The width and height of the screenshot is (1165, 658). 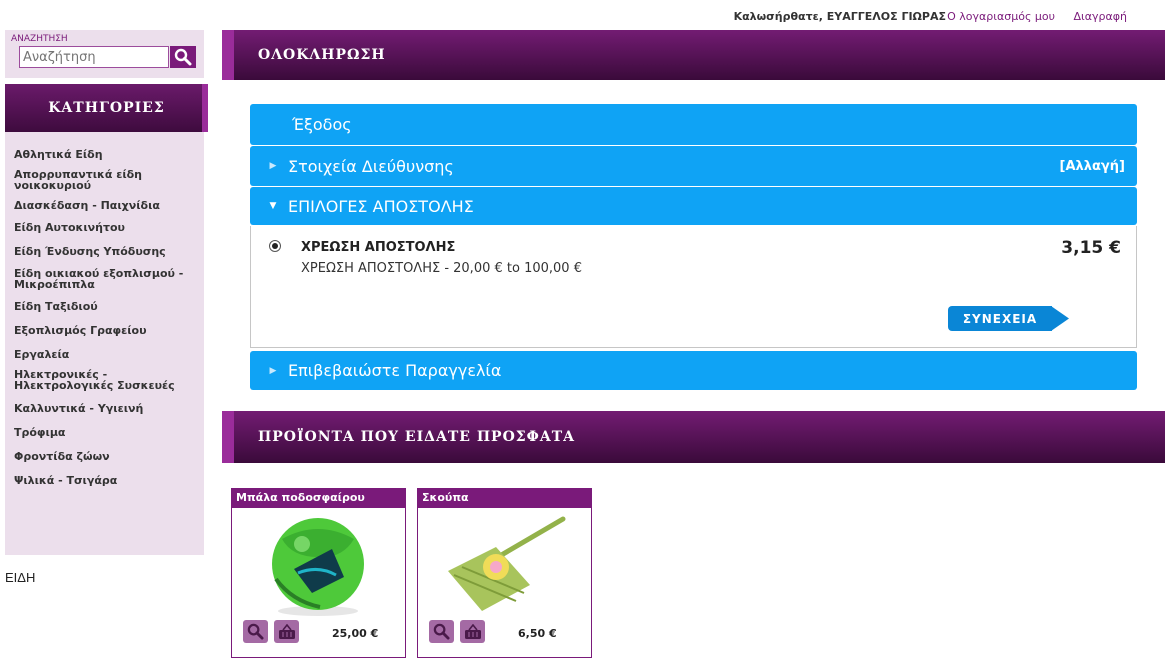 What do you see at coordinates (417, 437) in the screenshot?
I see `recent-products-title: ΠΡΟΪΟΝΤΑ ΠΟΥ ΕΙΔΑΤΕ ΠΡΟΣΦΑΤΑ` at bounding box center [417, 437].